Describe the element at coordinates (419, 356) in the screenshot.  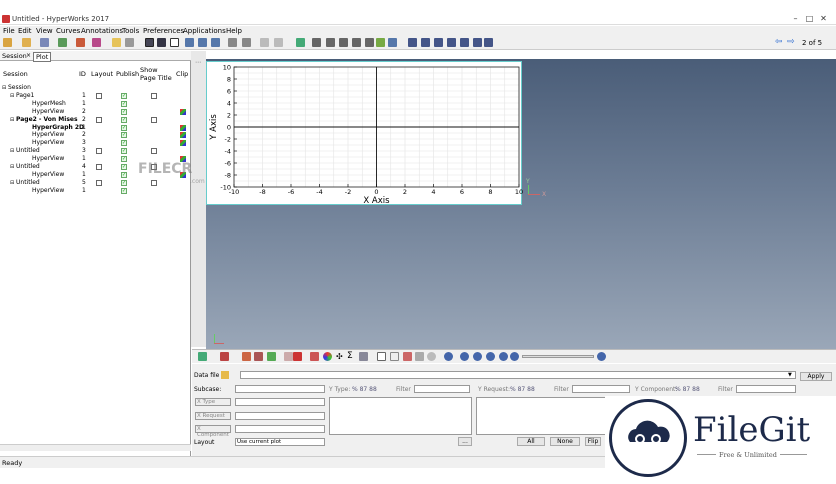
I see `palette-icon` at that location.